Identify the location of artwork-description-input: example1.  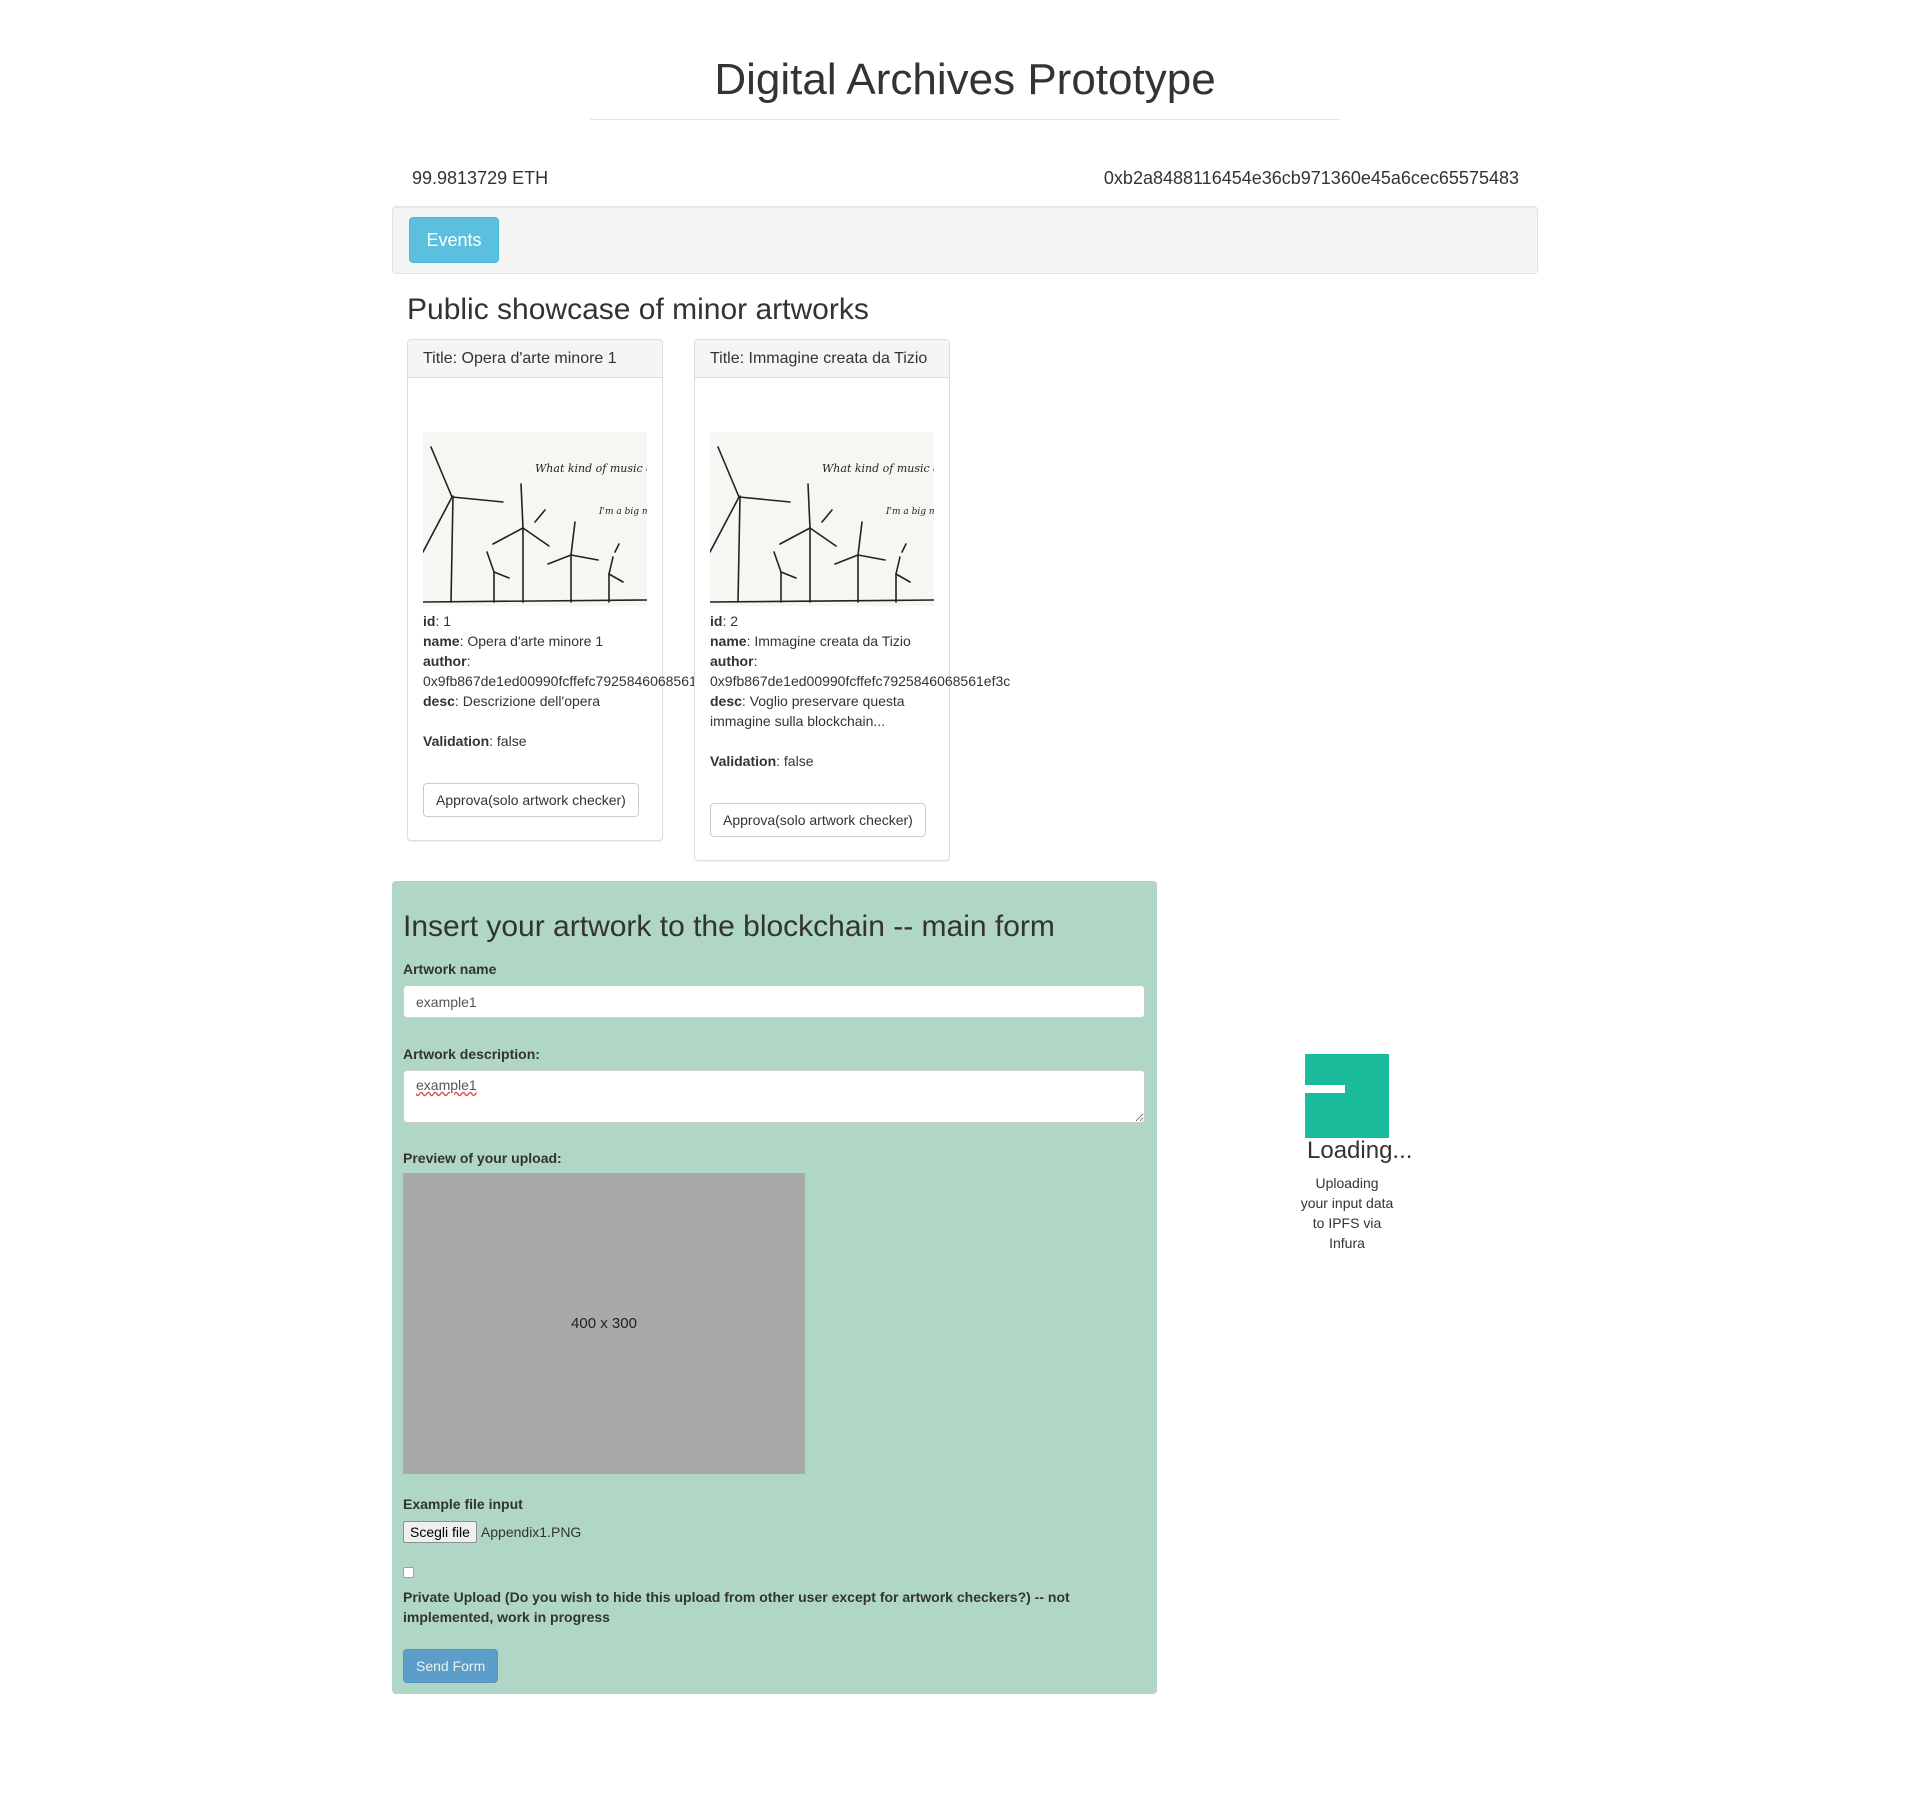
(774, 1096).